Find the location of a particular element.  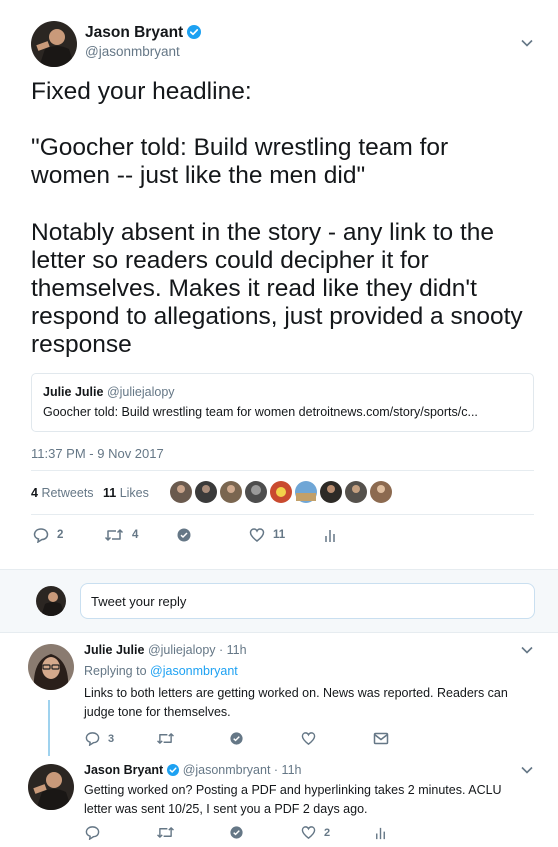

liker-avatars is located at coordinates (287, 492).